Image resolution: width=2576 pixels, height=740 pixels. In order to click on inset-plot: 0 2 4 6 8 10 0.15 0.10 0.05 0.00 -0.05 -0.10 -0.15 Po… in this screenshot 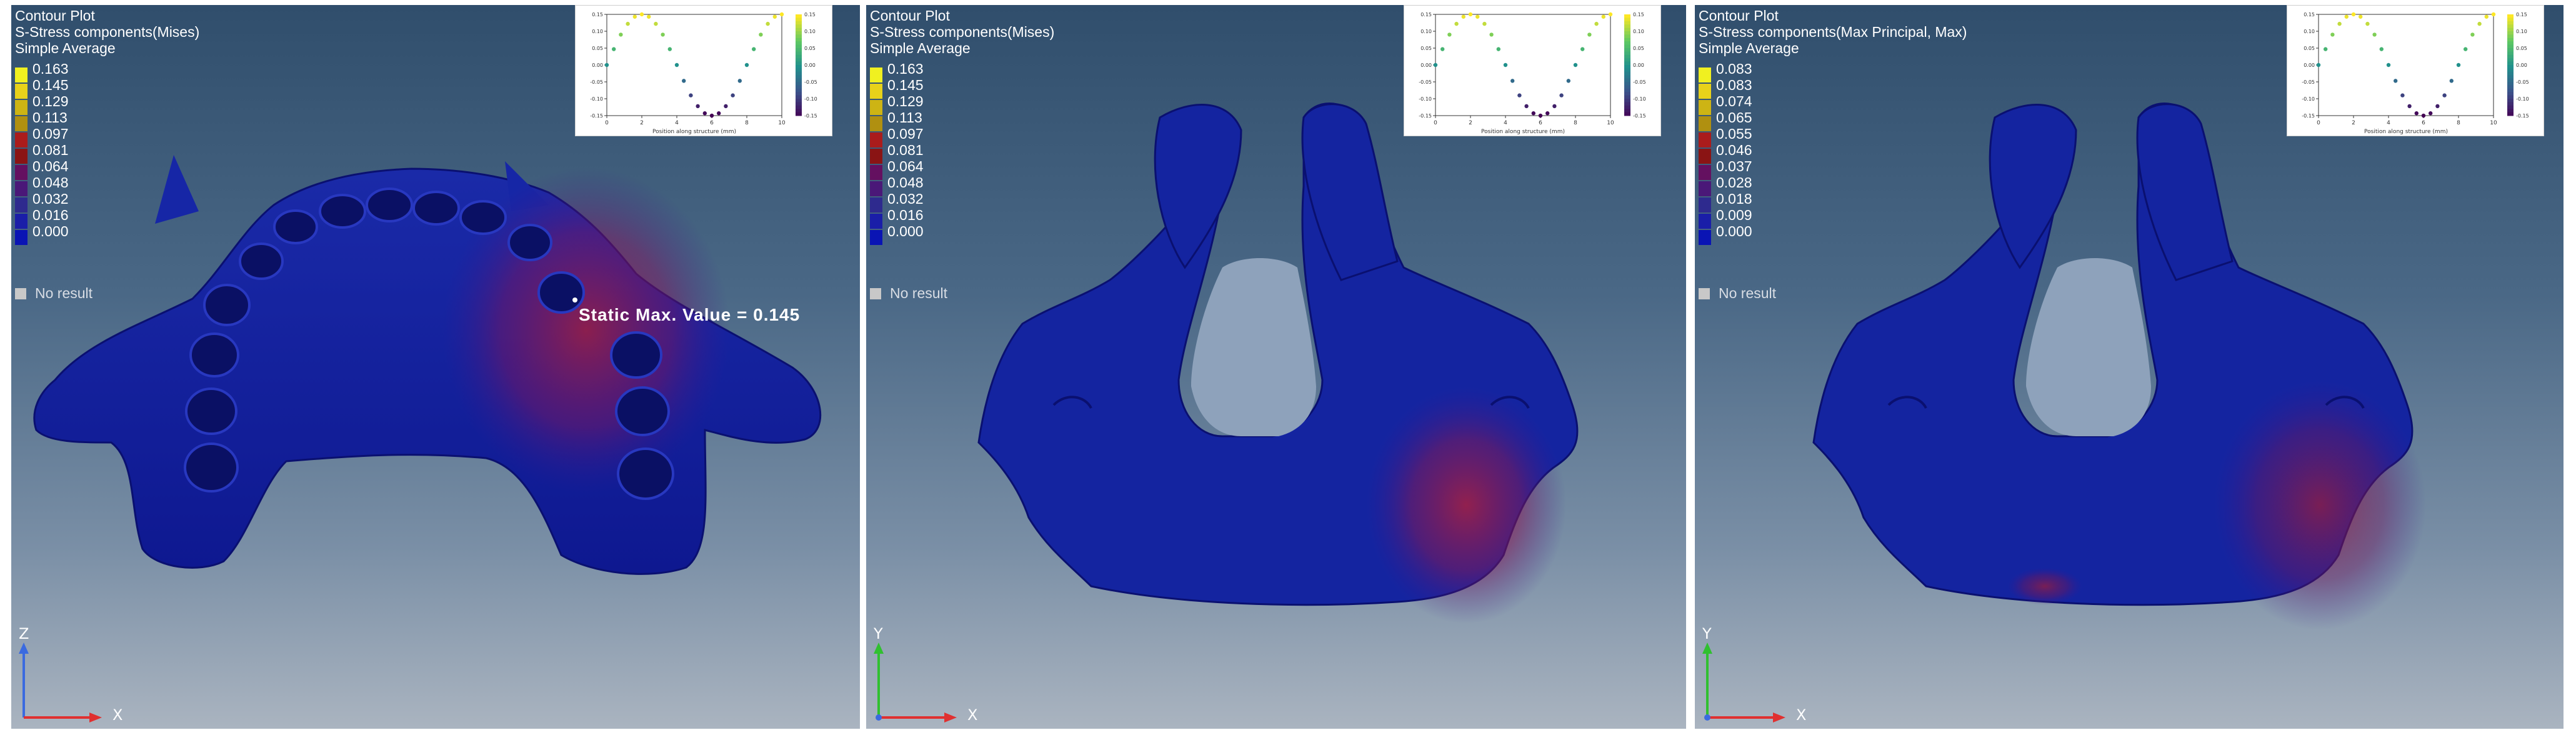, I will do `click(703, 70)`.